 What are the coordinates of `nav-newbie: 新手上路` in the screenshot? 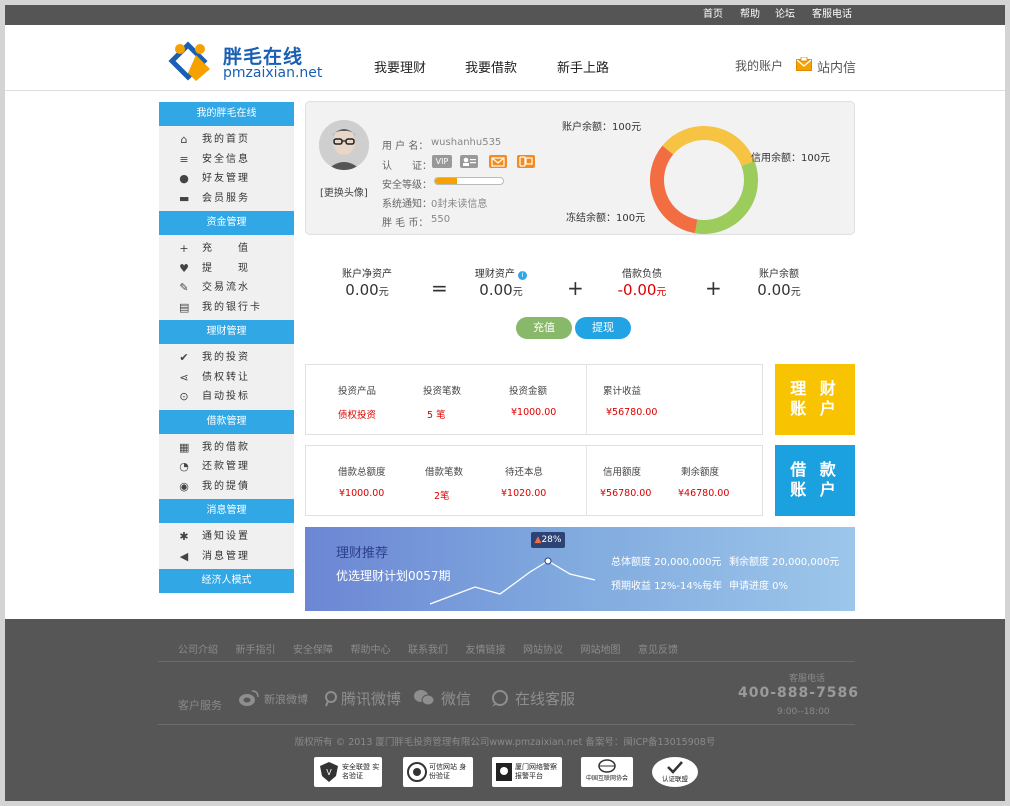 It's located at (583, 66).